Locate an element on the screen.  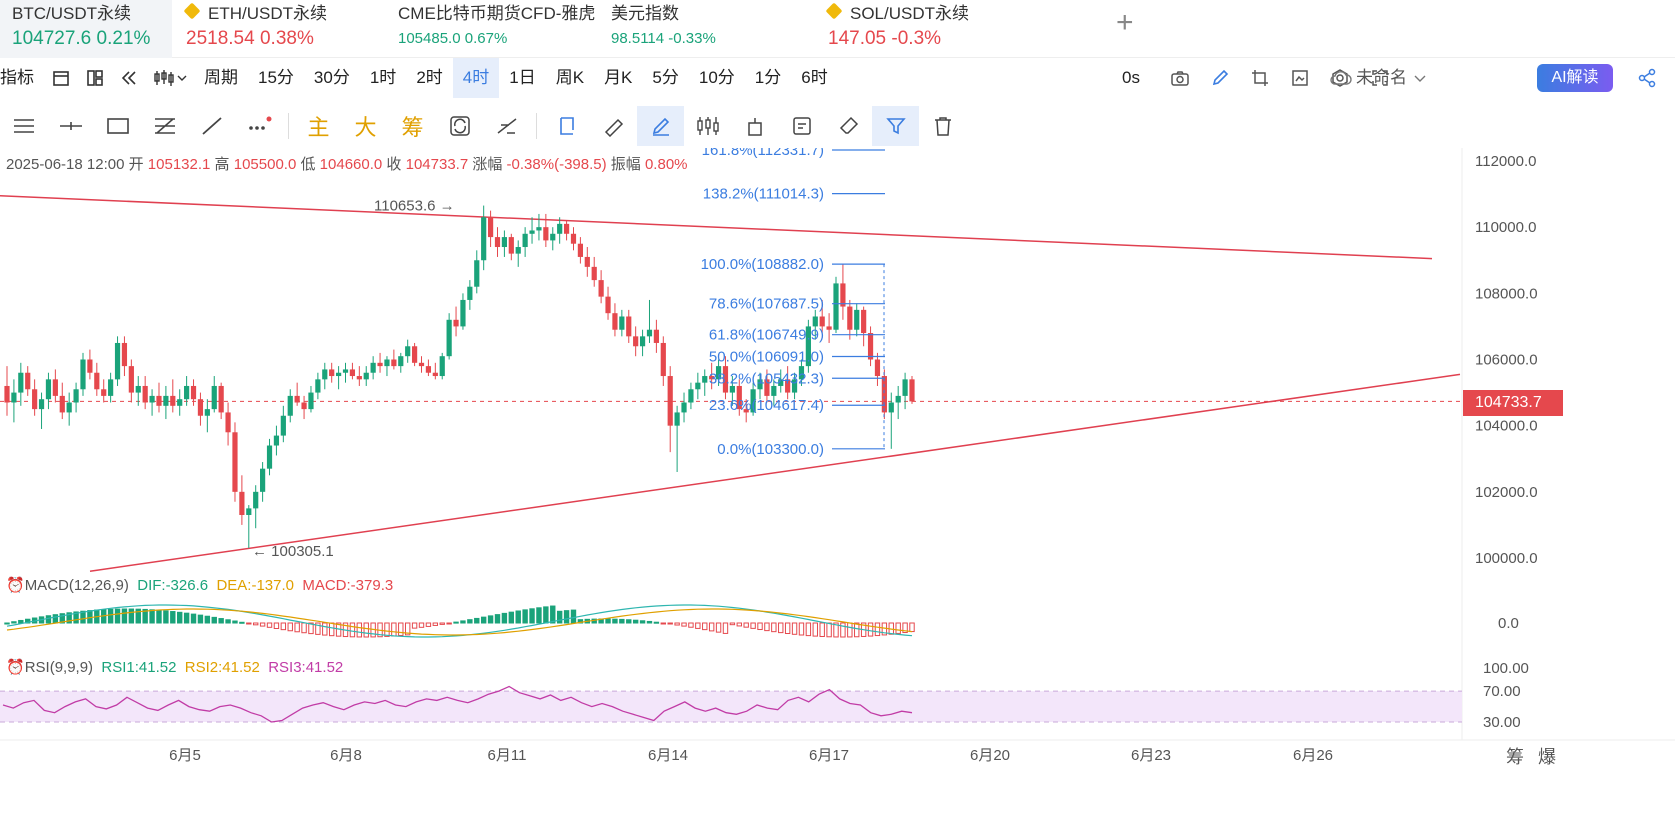
interval-4h: 4时 is located at coordinates (476, 78).